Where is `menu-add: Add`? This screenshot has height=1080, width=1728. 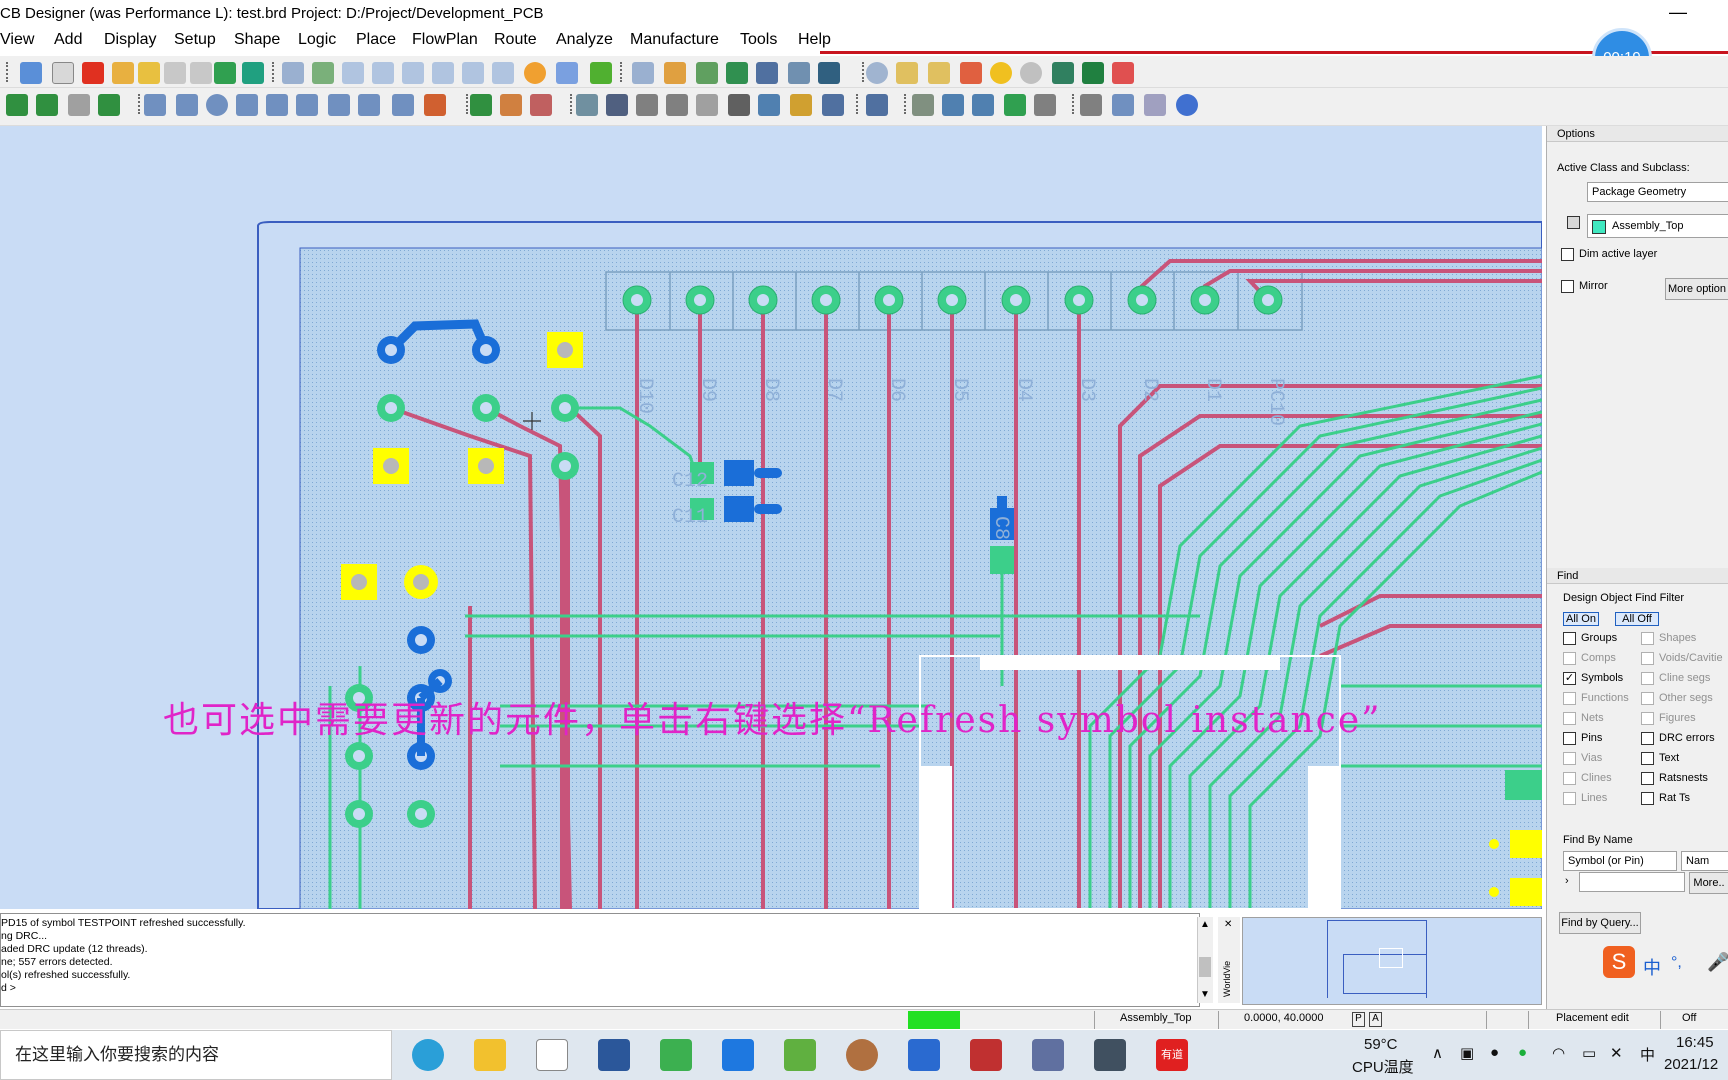 menu-add: Add is located at coordinates (68, 40).